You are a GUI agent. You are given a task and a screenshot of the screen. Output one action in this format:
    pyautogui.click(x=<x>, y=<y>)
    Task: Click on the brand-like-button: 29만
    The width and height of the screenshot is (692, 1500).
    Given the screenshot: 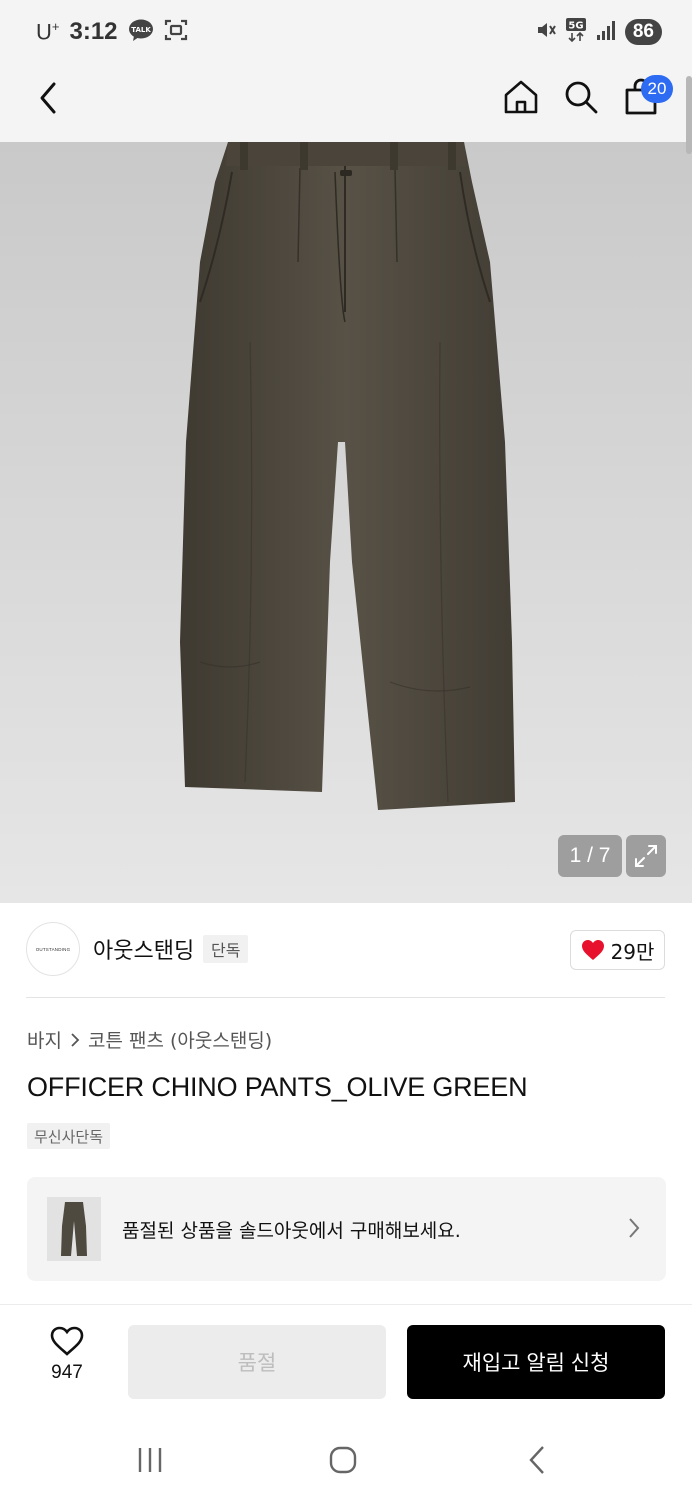 What is the action you would take?
    pyautogui.click(x=617, y=950)
    